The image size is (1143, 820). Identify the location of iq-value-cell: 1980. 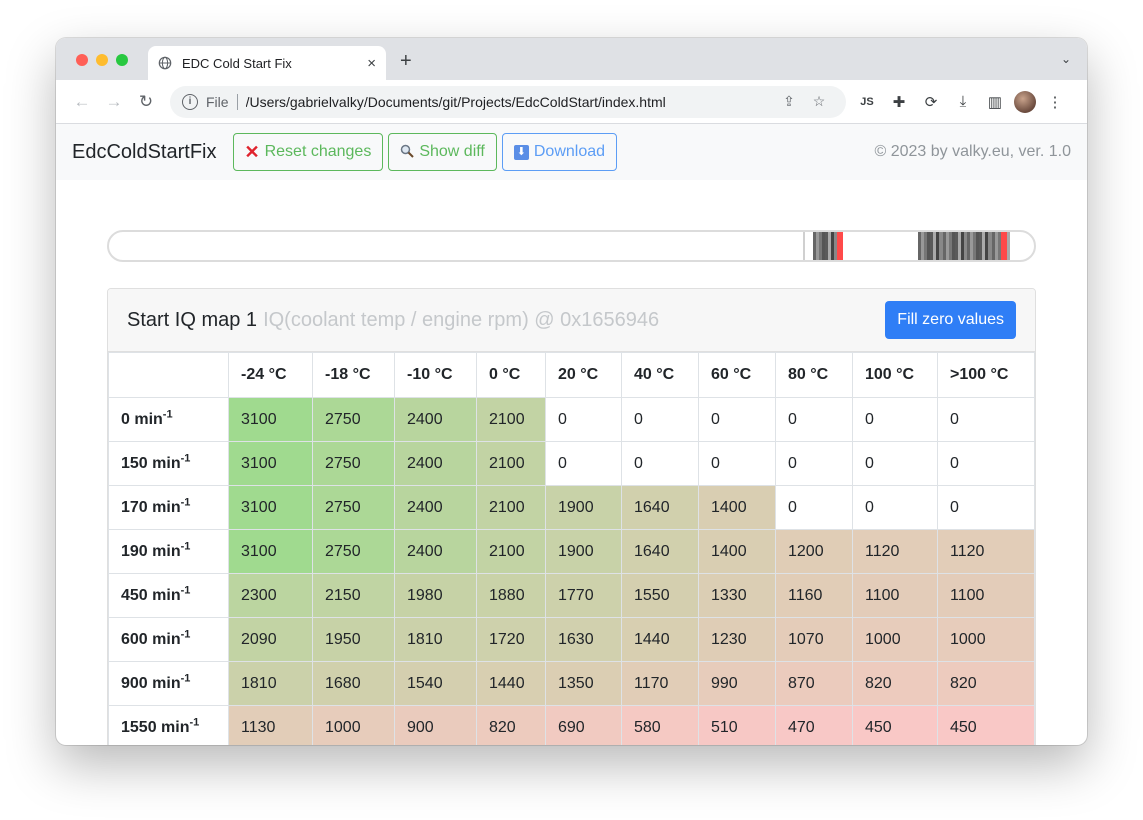
(435, 595).